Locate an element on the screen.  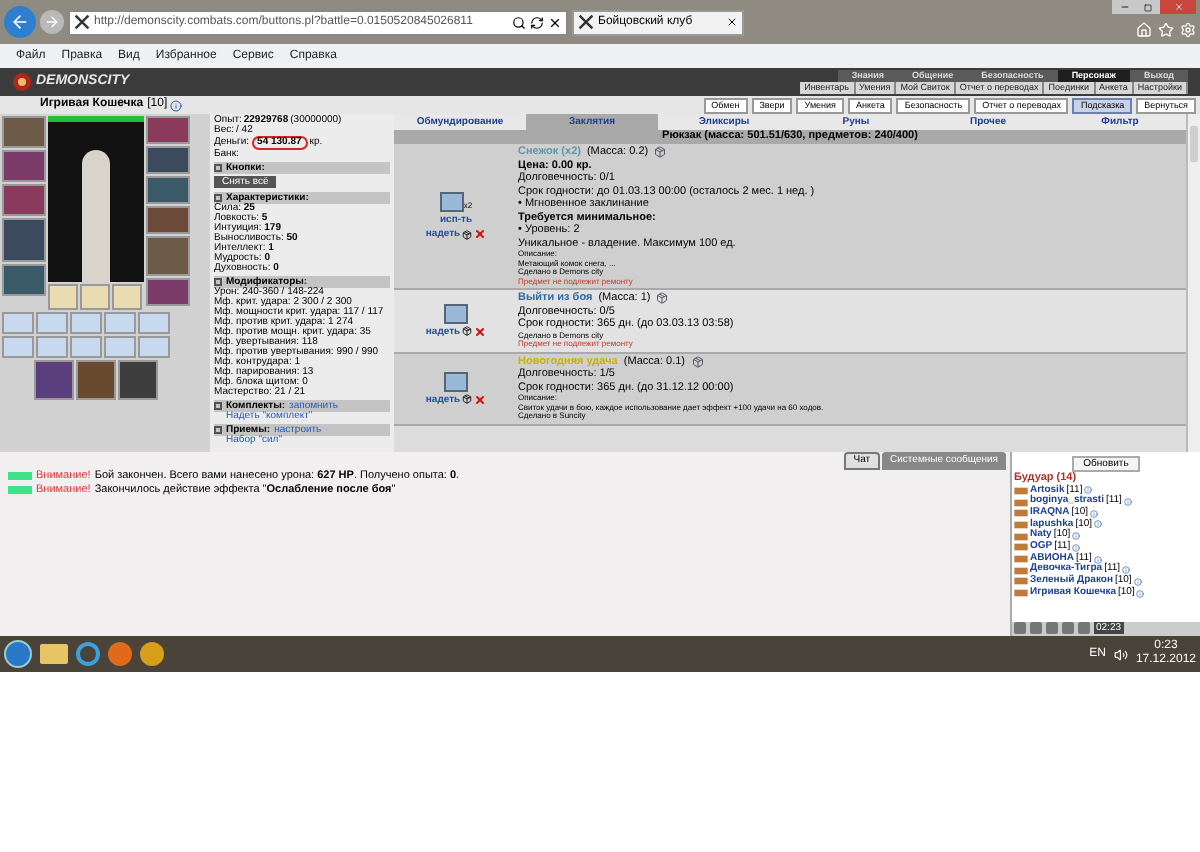
maximize-icon is located at coordinates (1148, 7).